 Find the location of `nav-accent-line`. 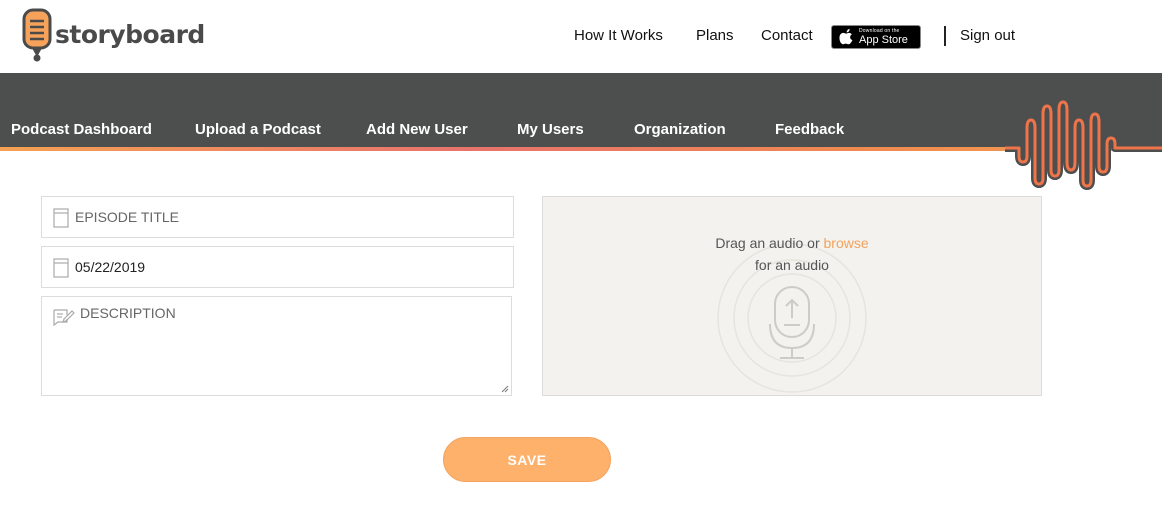

nav-accent-line is located at coordinates (581, 149).